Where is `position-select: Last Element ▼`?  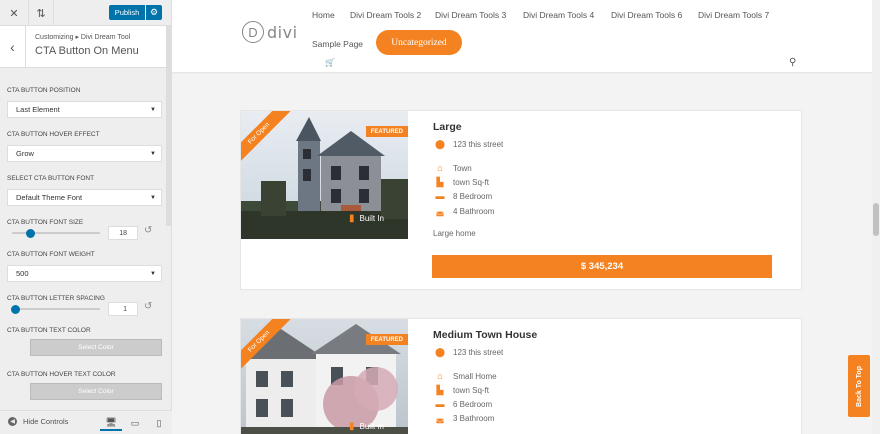
position-select: Last Element ▼ is located at coordinates (84, 109).